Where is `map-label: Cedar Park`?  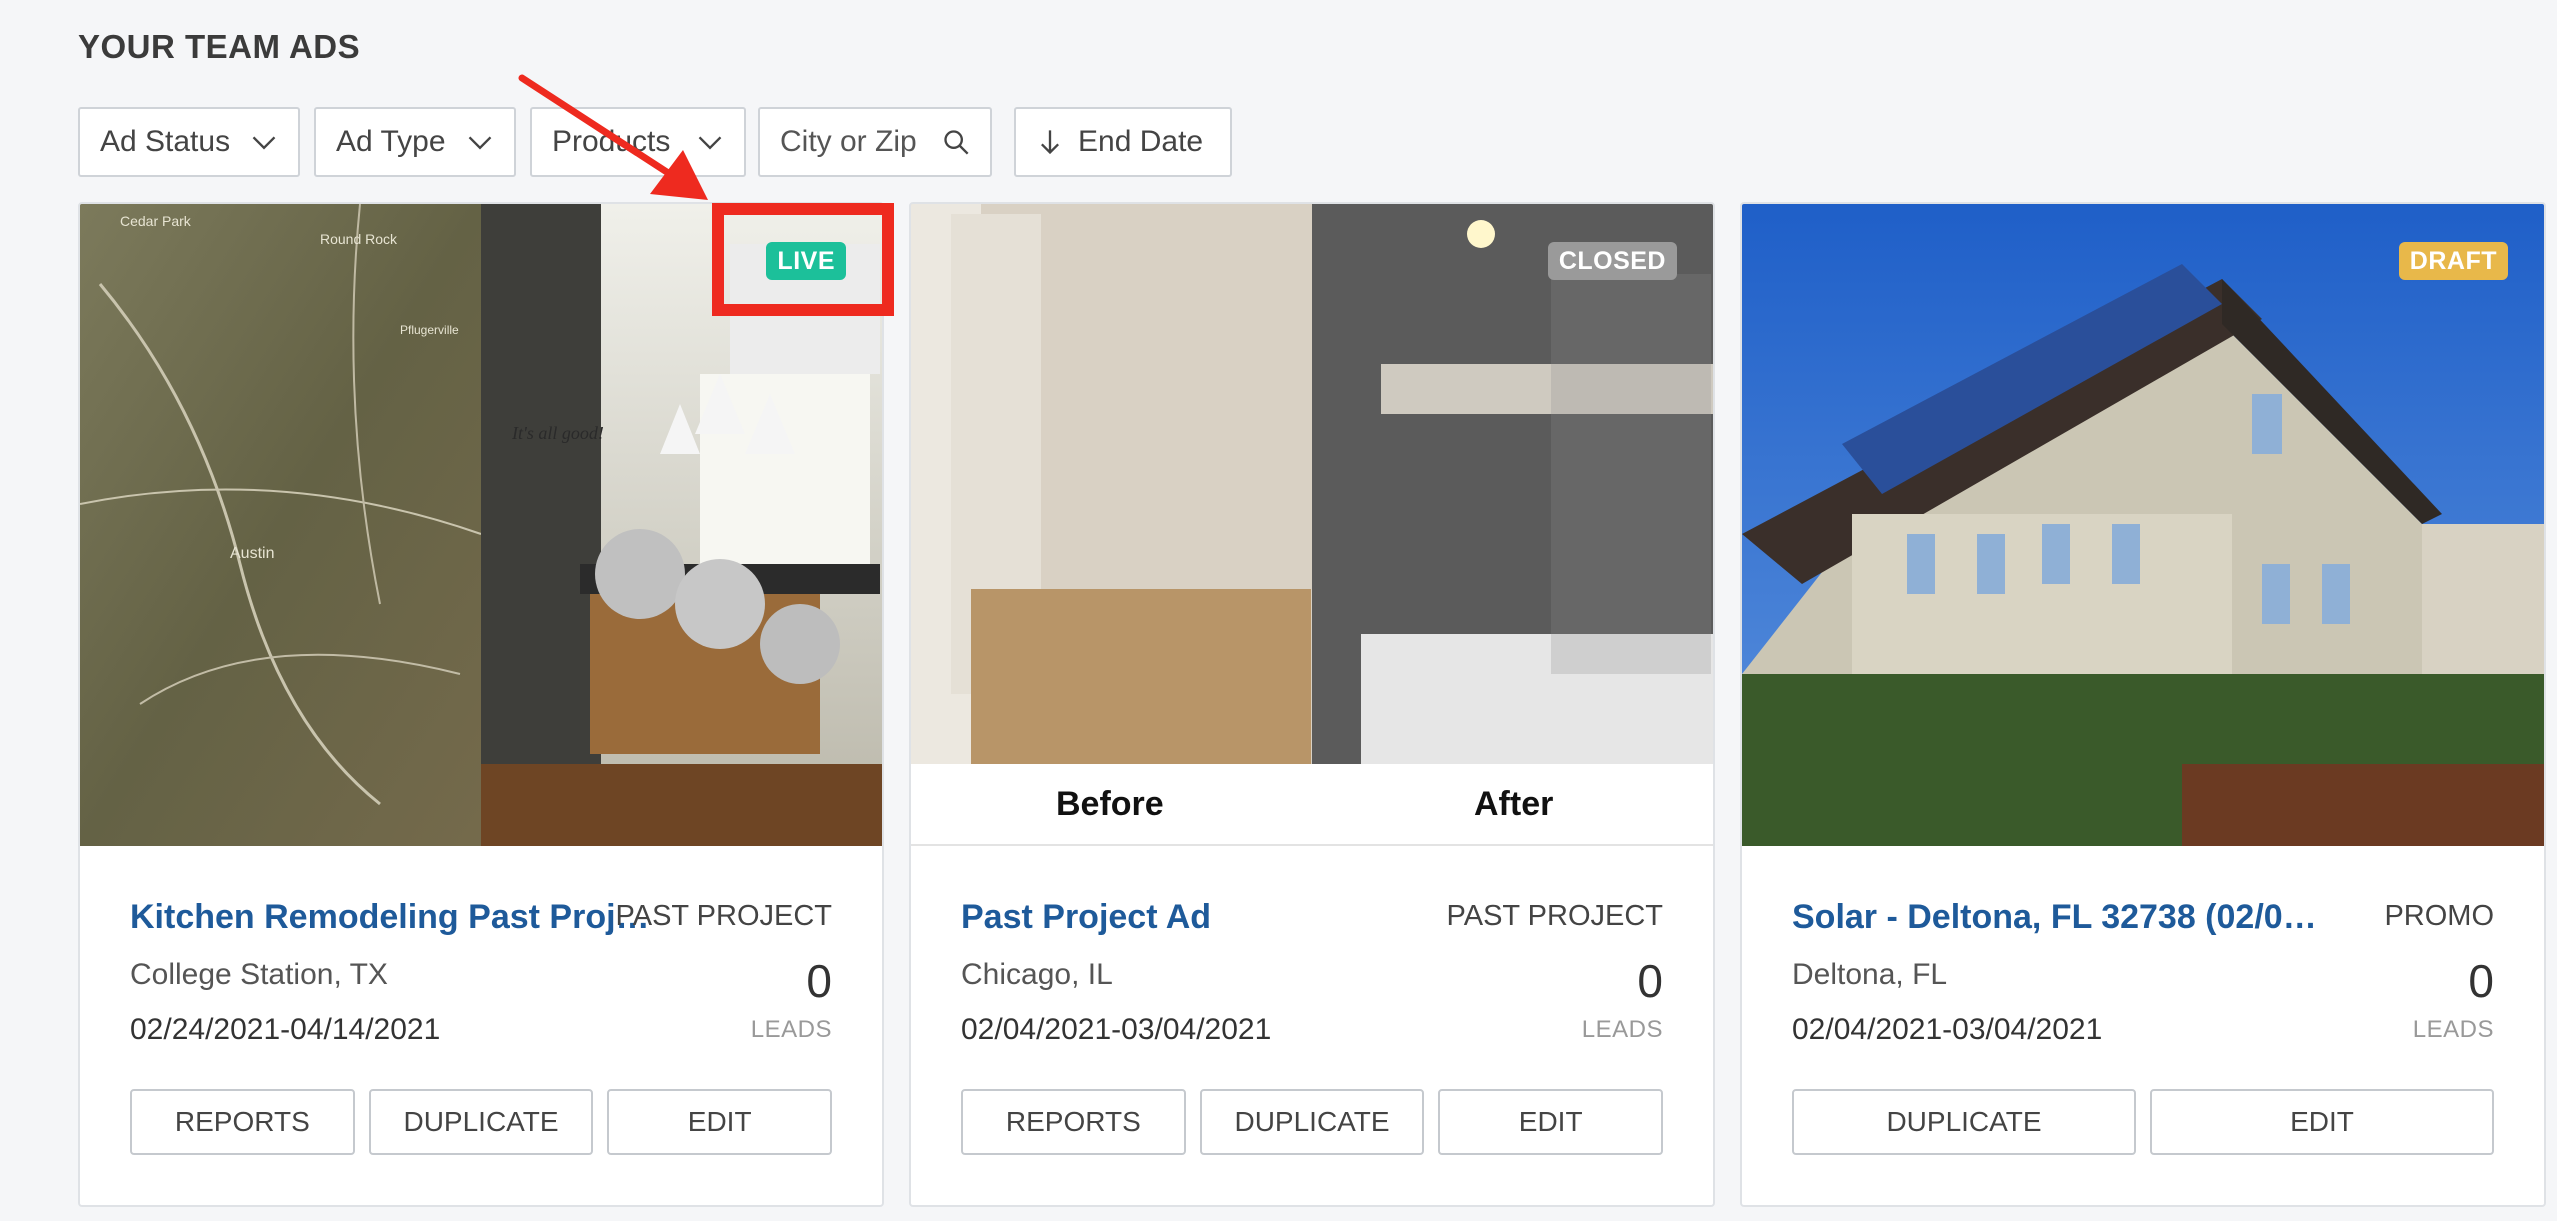
map-label: Cedar Park is located at coordinates (156, 221).